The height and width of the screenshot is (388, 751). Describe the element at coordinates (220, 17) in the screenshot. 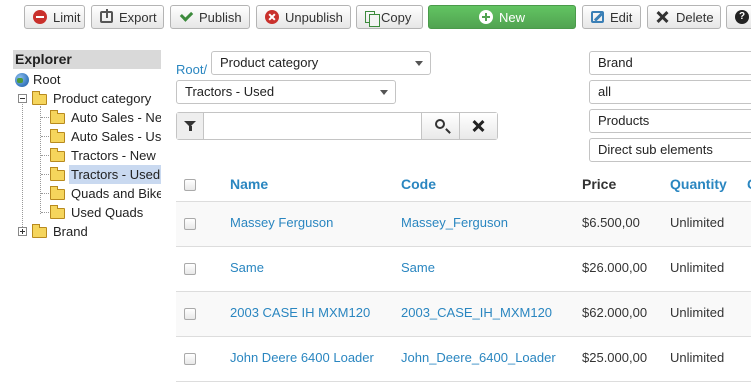

I see `publish-label: Publish` at that location.